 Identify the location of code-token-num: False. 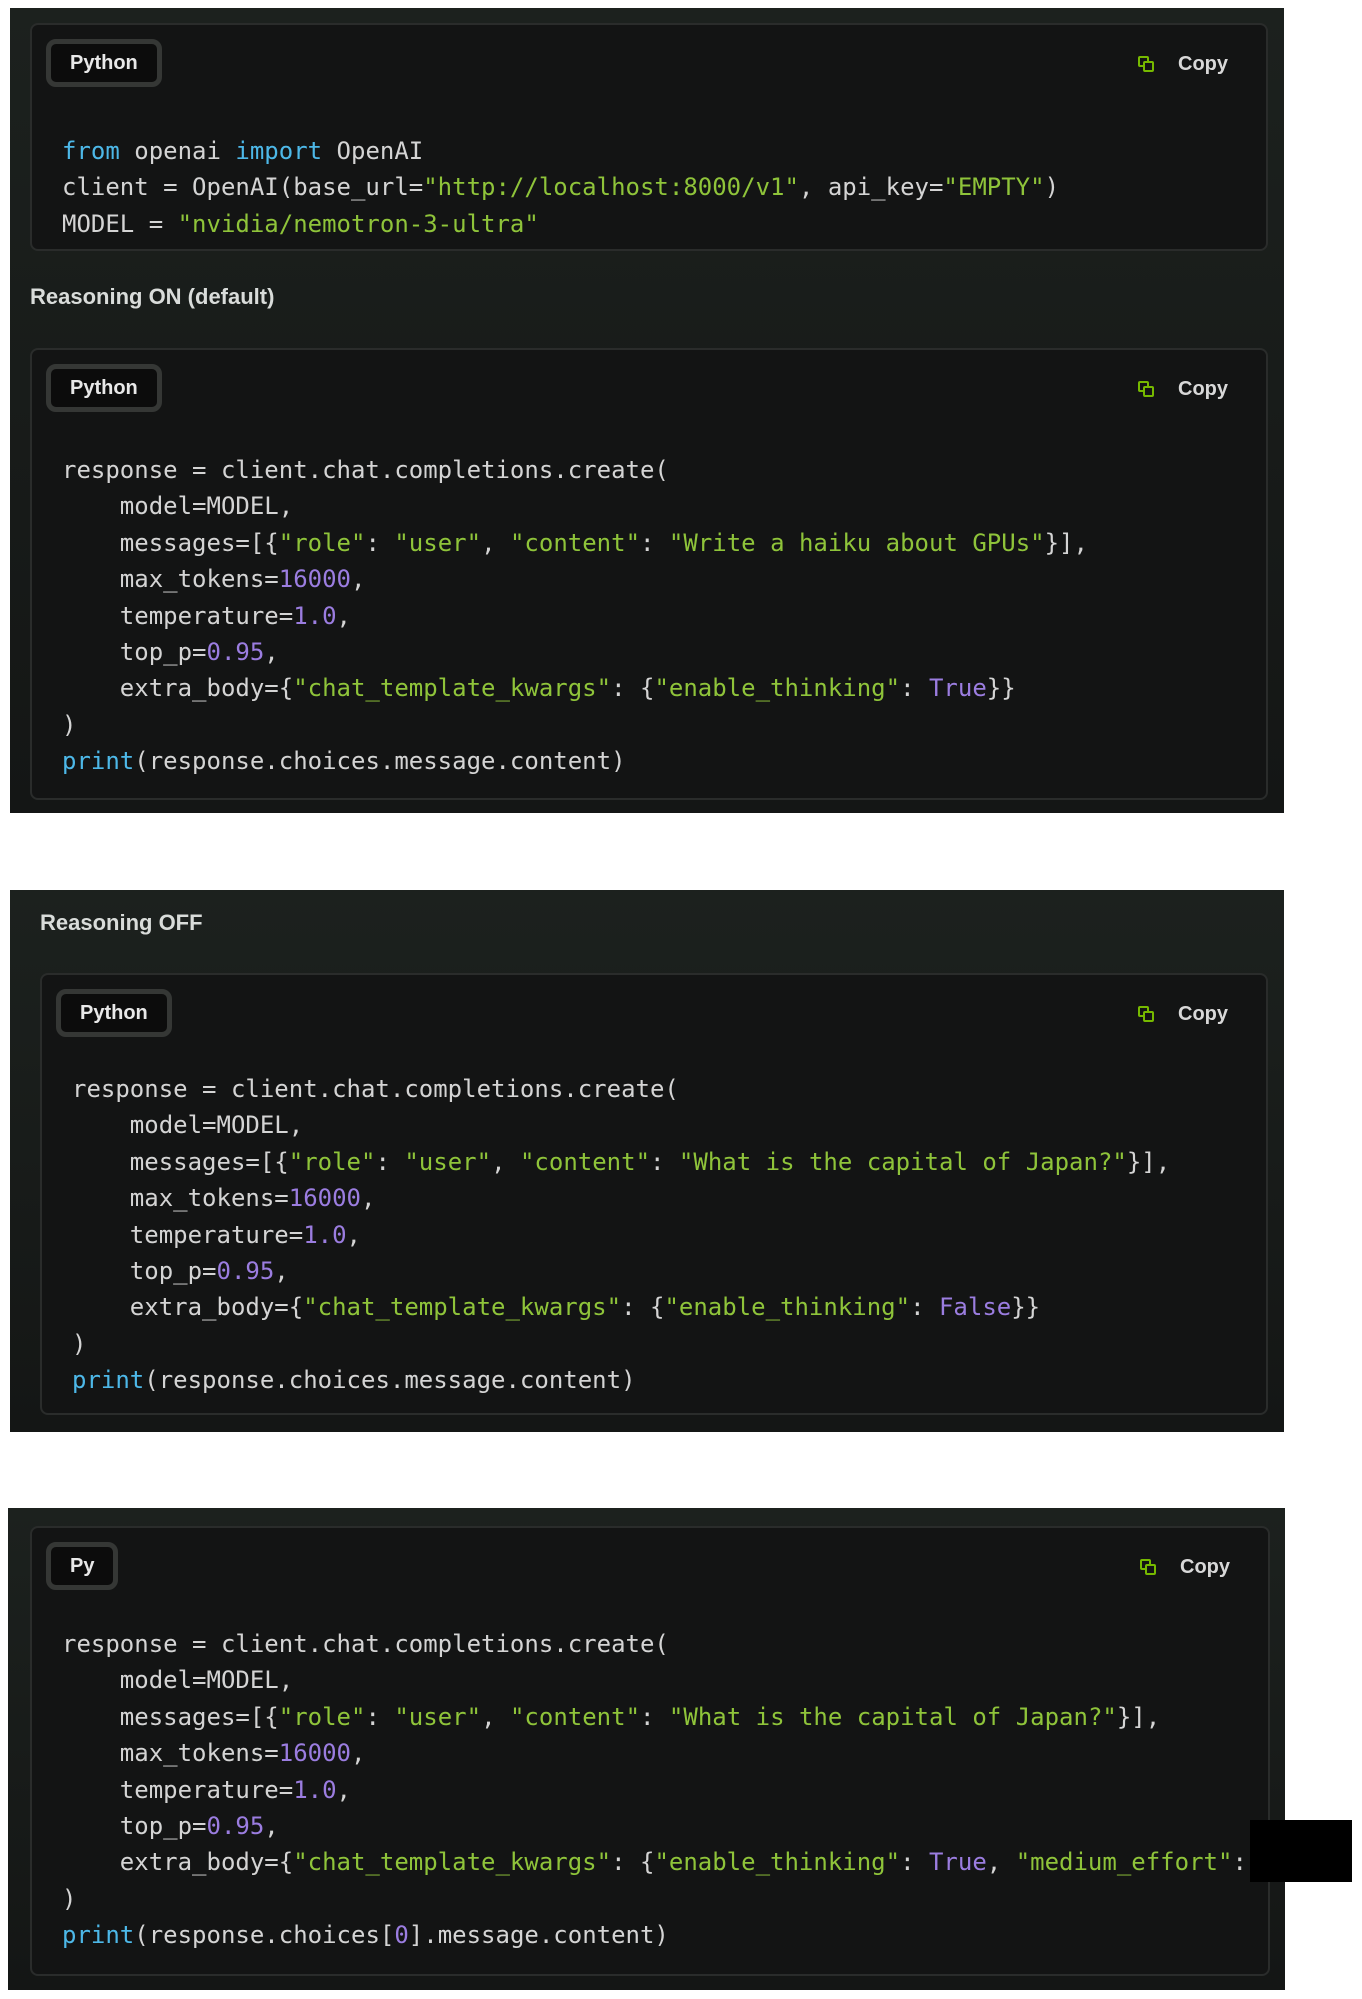
(975, 1307).